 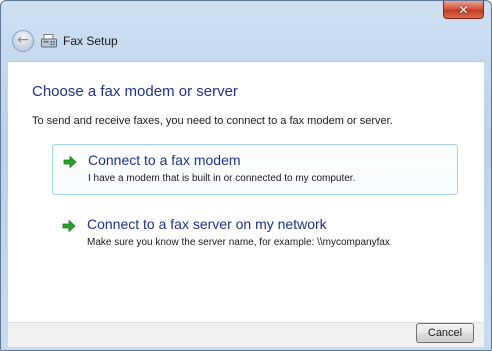 What do you see at coordinates (135, 91) in the screenshot?
I see `page-heading: Choose a fax modem or server` at bounding box center [135, 91].